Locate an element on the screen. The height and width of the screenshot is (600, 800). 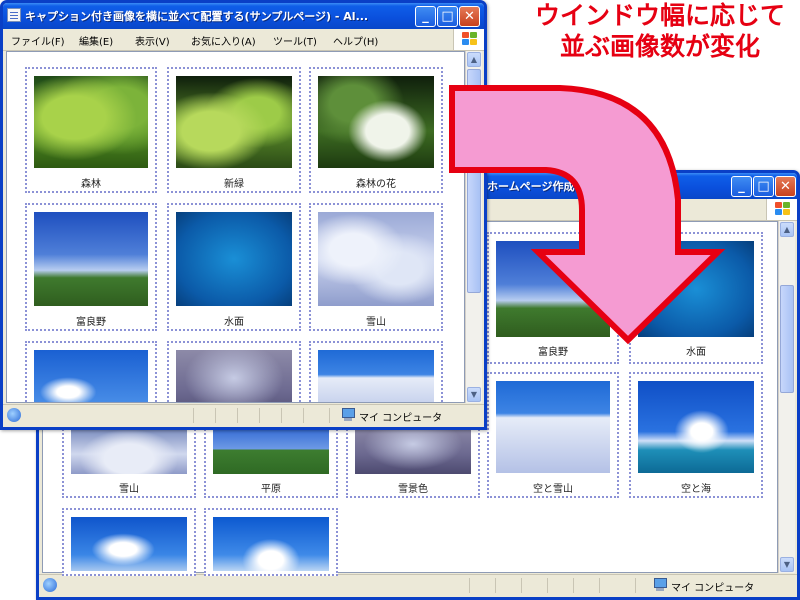
back-close-button: ✕ is located at coordinates (785, 186).